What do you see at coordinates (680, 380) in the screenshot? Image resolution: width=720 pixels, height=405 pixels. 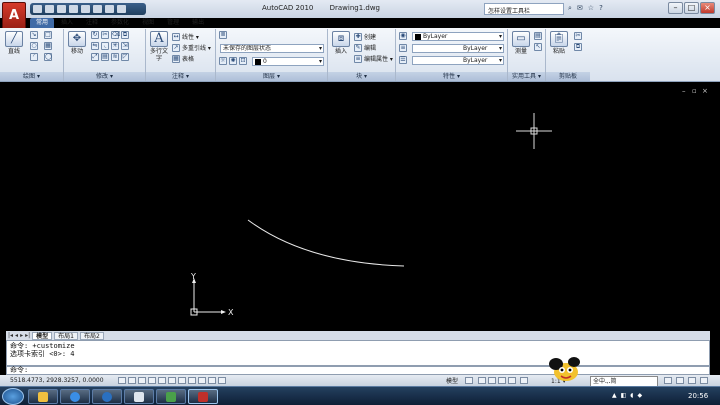 I see `lock-ui-icon` at bounding box center [680, 380].